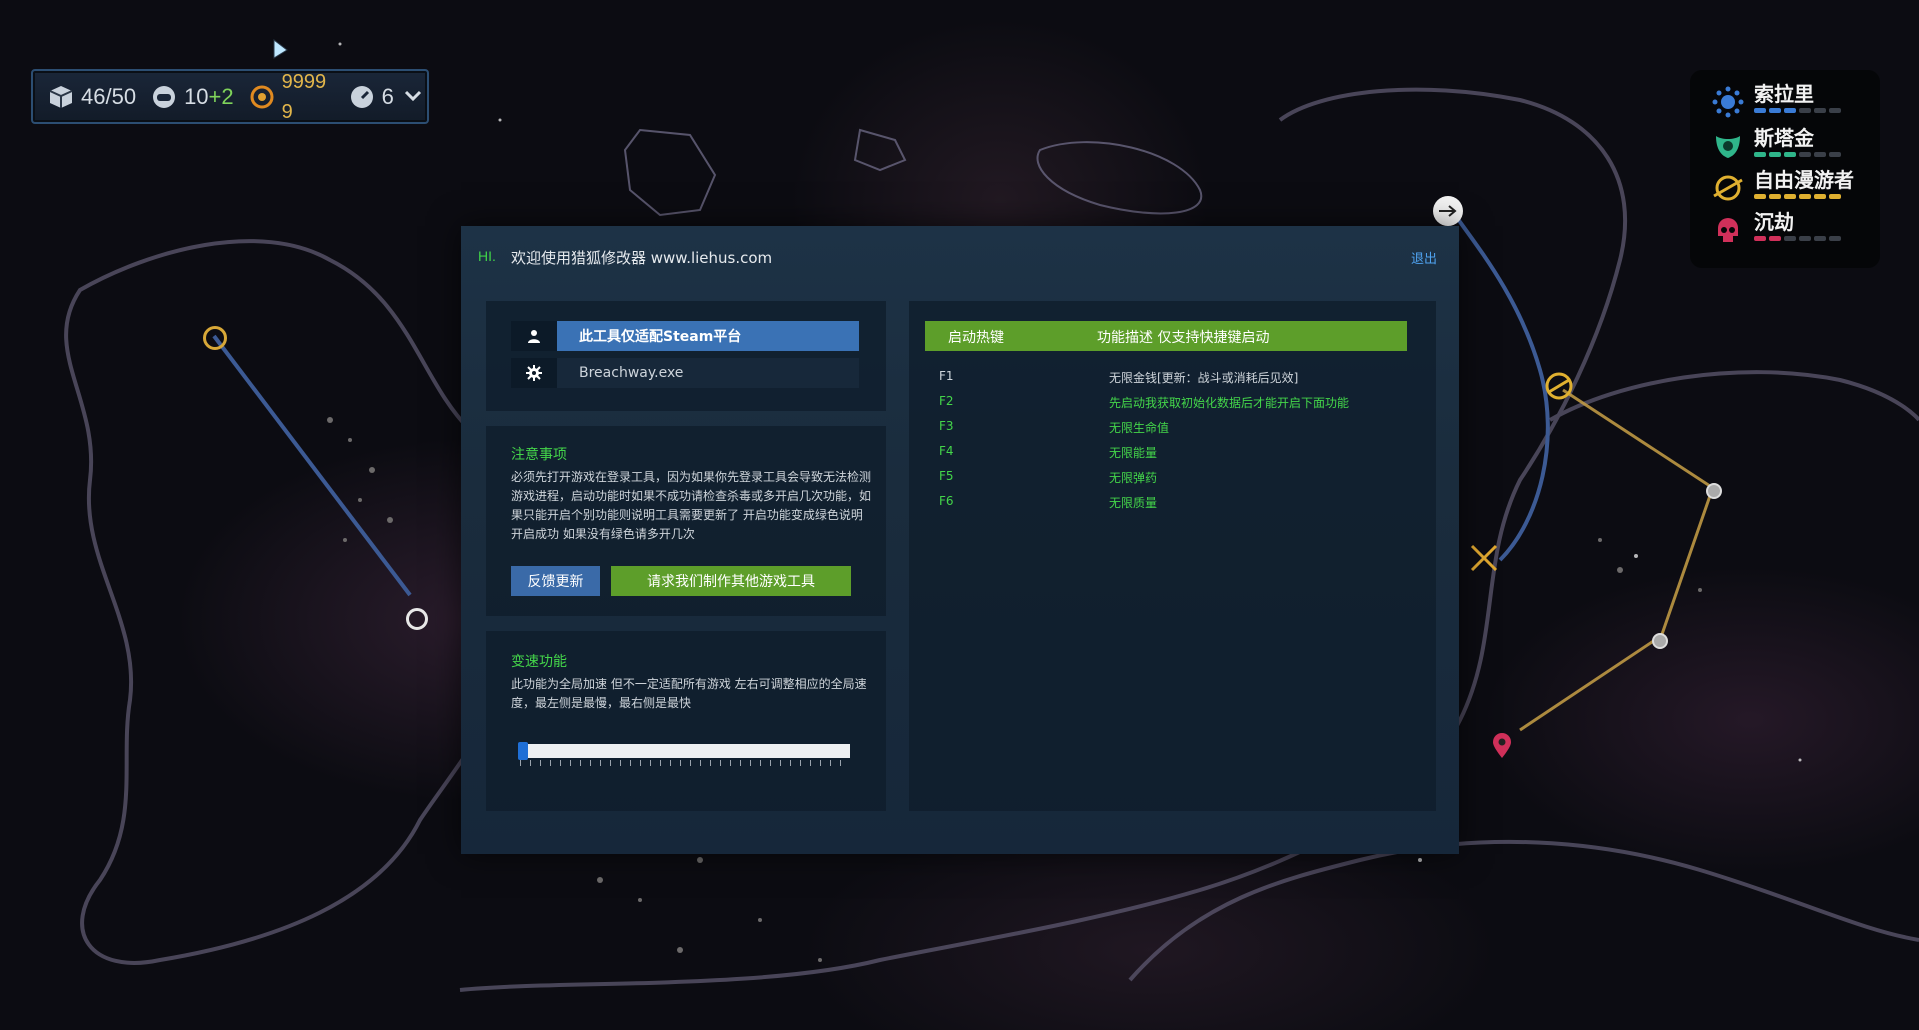 The height and width of the screenshot is (1030, 1919). What do you see at coordinates (1169, 479) in the screenshot?
I see `hotkey-row: F5 无限弹药` at bounding box center [1169, 479].